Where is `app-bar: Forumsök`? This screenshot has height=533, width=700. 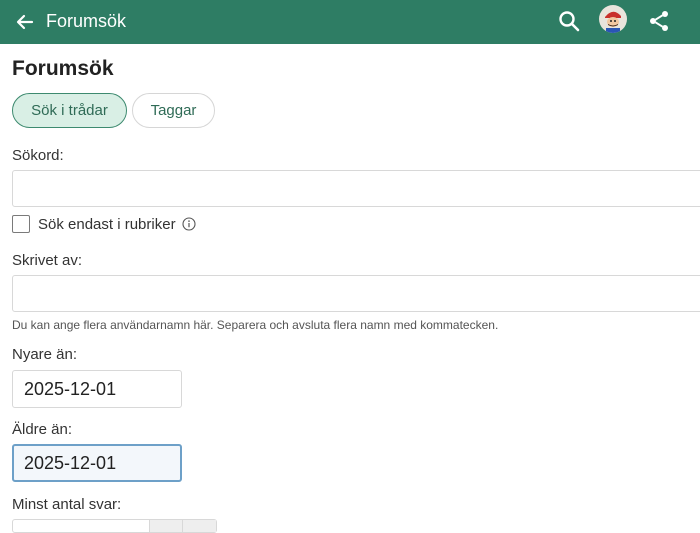
app-bar: Forumsök is located at coordinates (350, 22).